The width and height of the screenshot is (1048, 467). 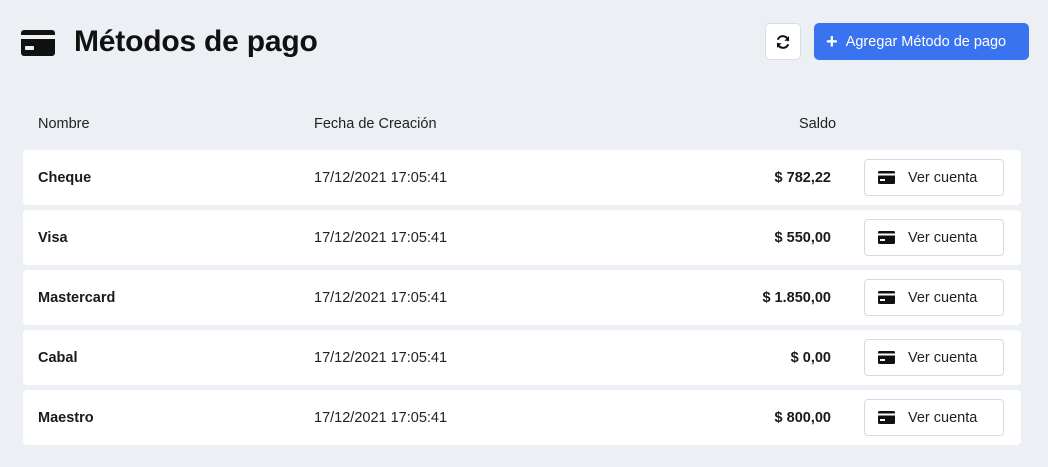 I want to click on payment-method-name: Visa, so click(x=53, y=238).